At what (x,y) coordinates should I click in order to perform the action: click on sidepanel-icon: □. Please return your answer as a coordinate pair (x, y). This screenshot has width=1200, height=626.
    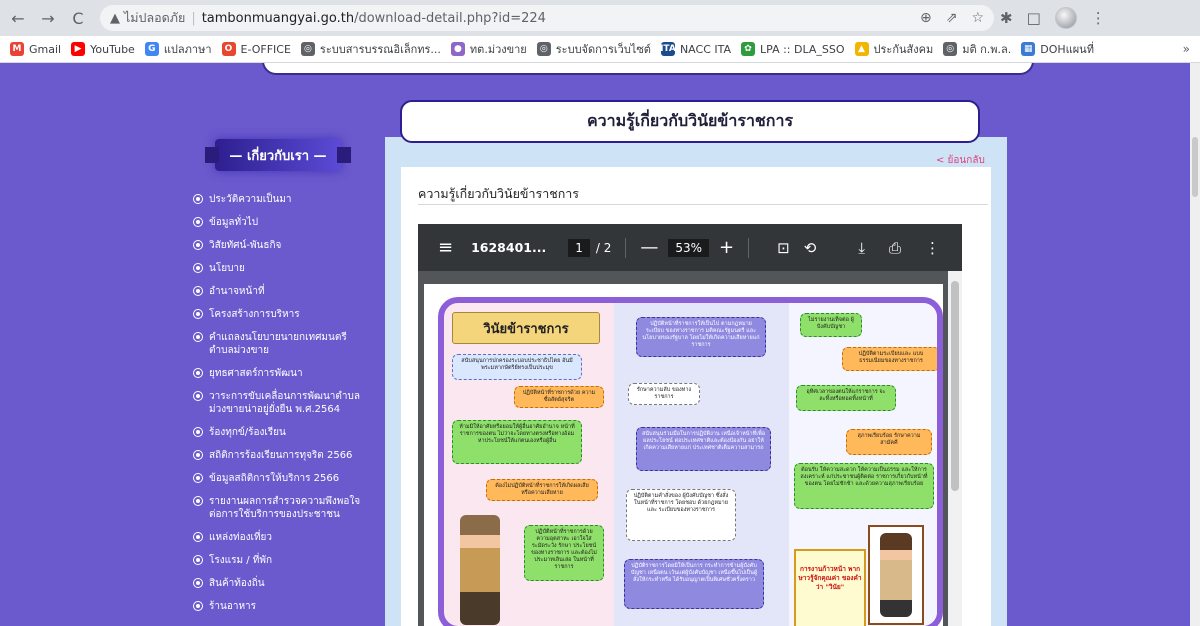
    Looking at the image, I should click on (1034, 18).